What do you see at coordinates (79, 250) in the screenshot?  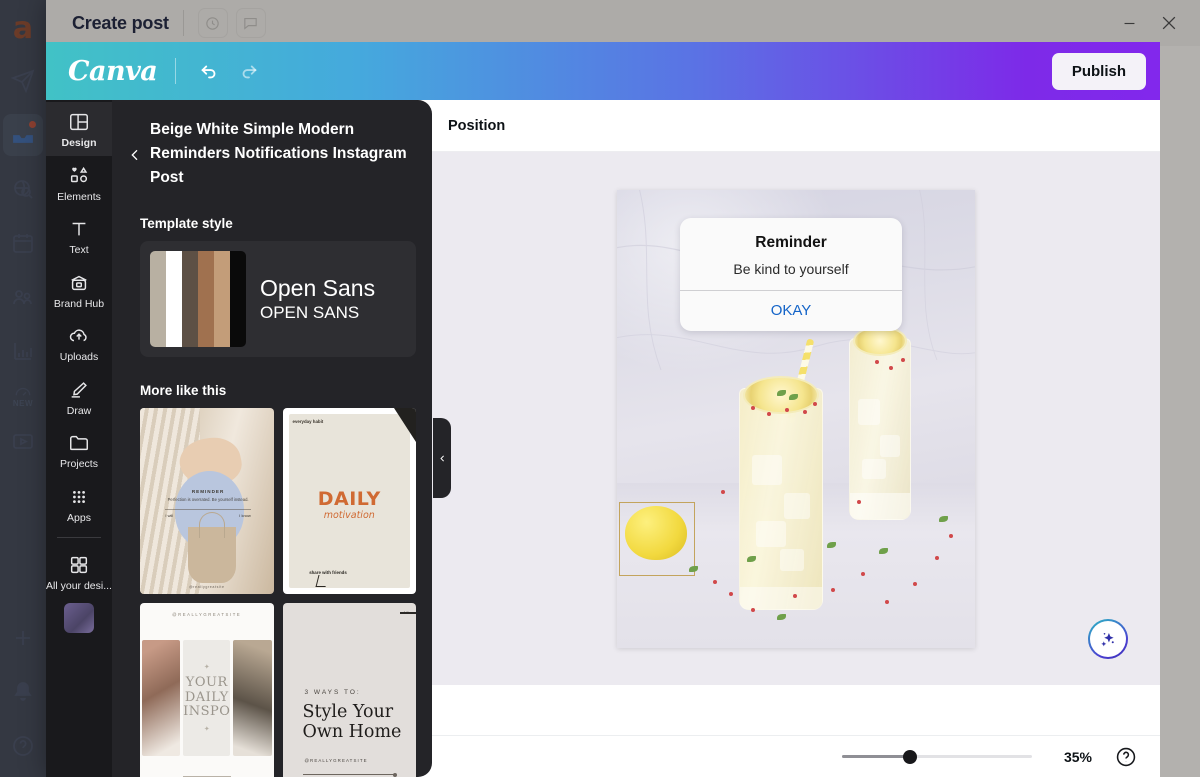 I see `sidebar-label-text: Text` at bounding box center [79, 250].